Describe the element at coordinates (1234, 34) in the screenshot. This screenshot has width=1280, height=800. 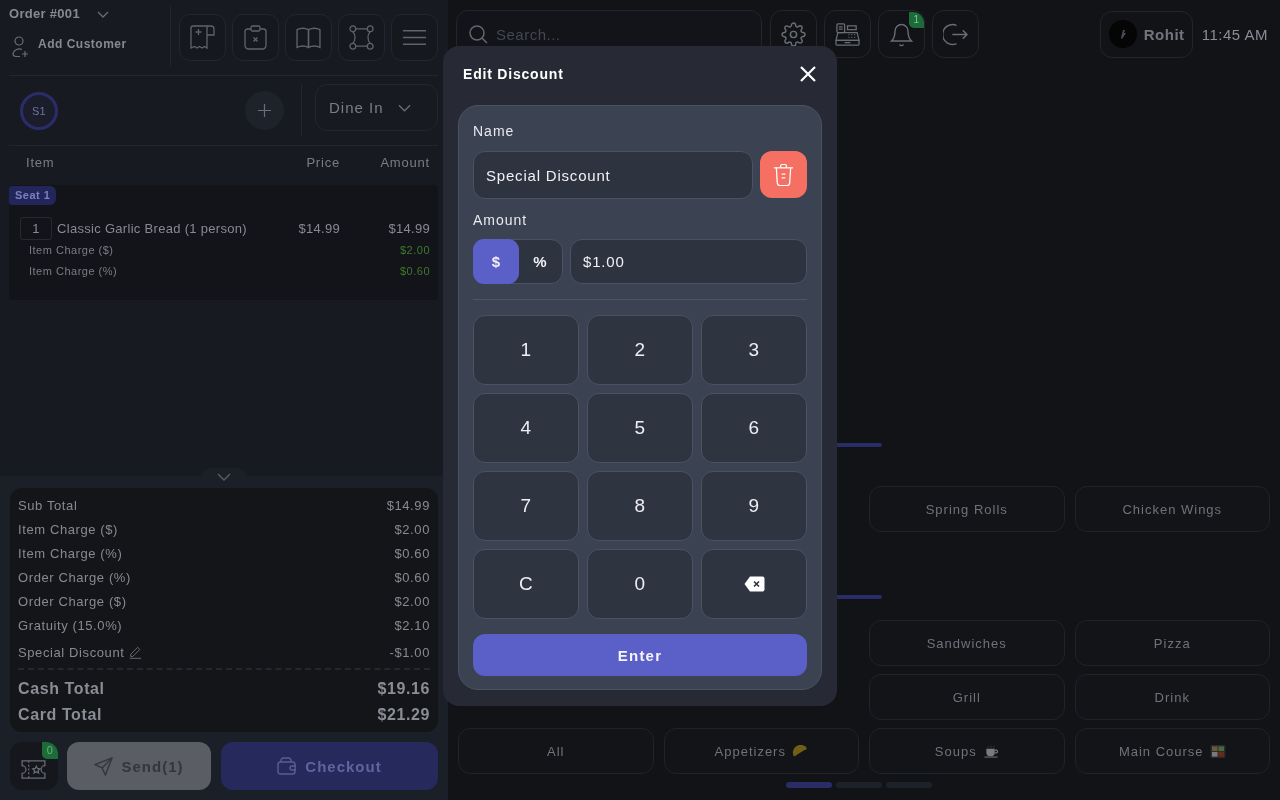
I see `clock-time: 11:45 AM` at that location.